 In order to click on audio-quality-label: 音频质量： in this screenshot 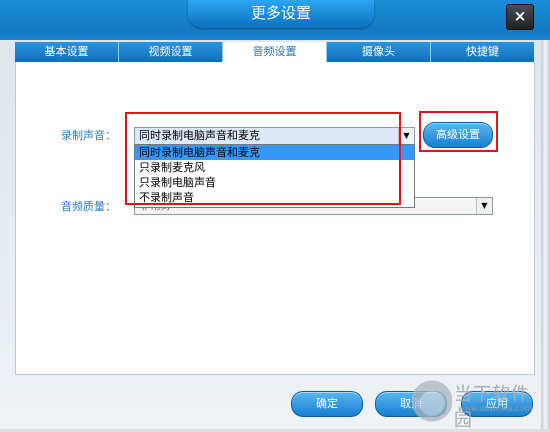, I will do `click(88, 206)`.